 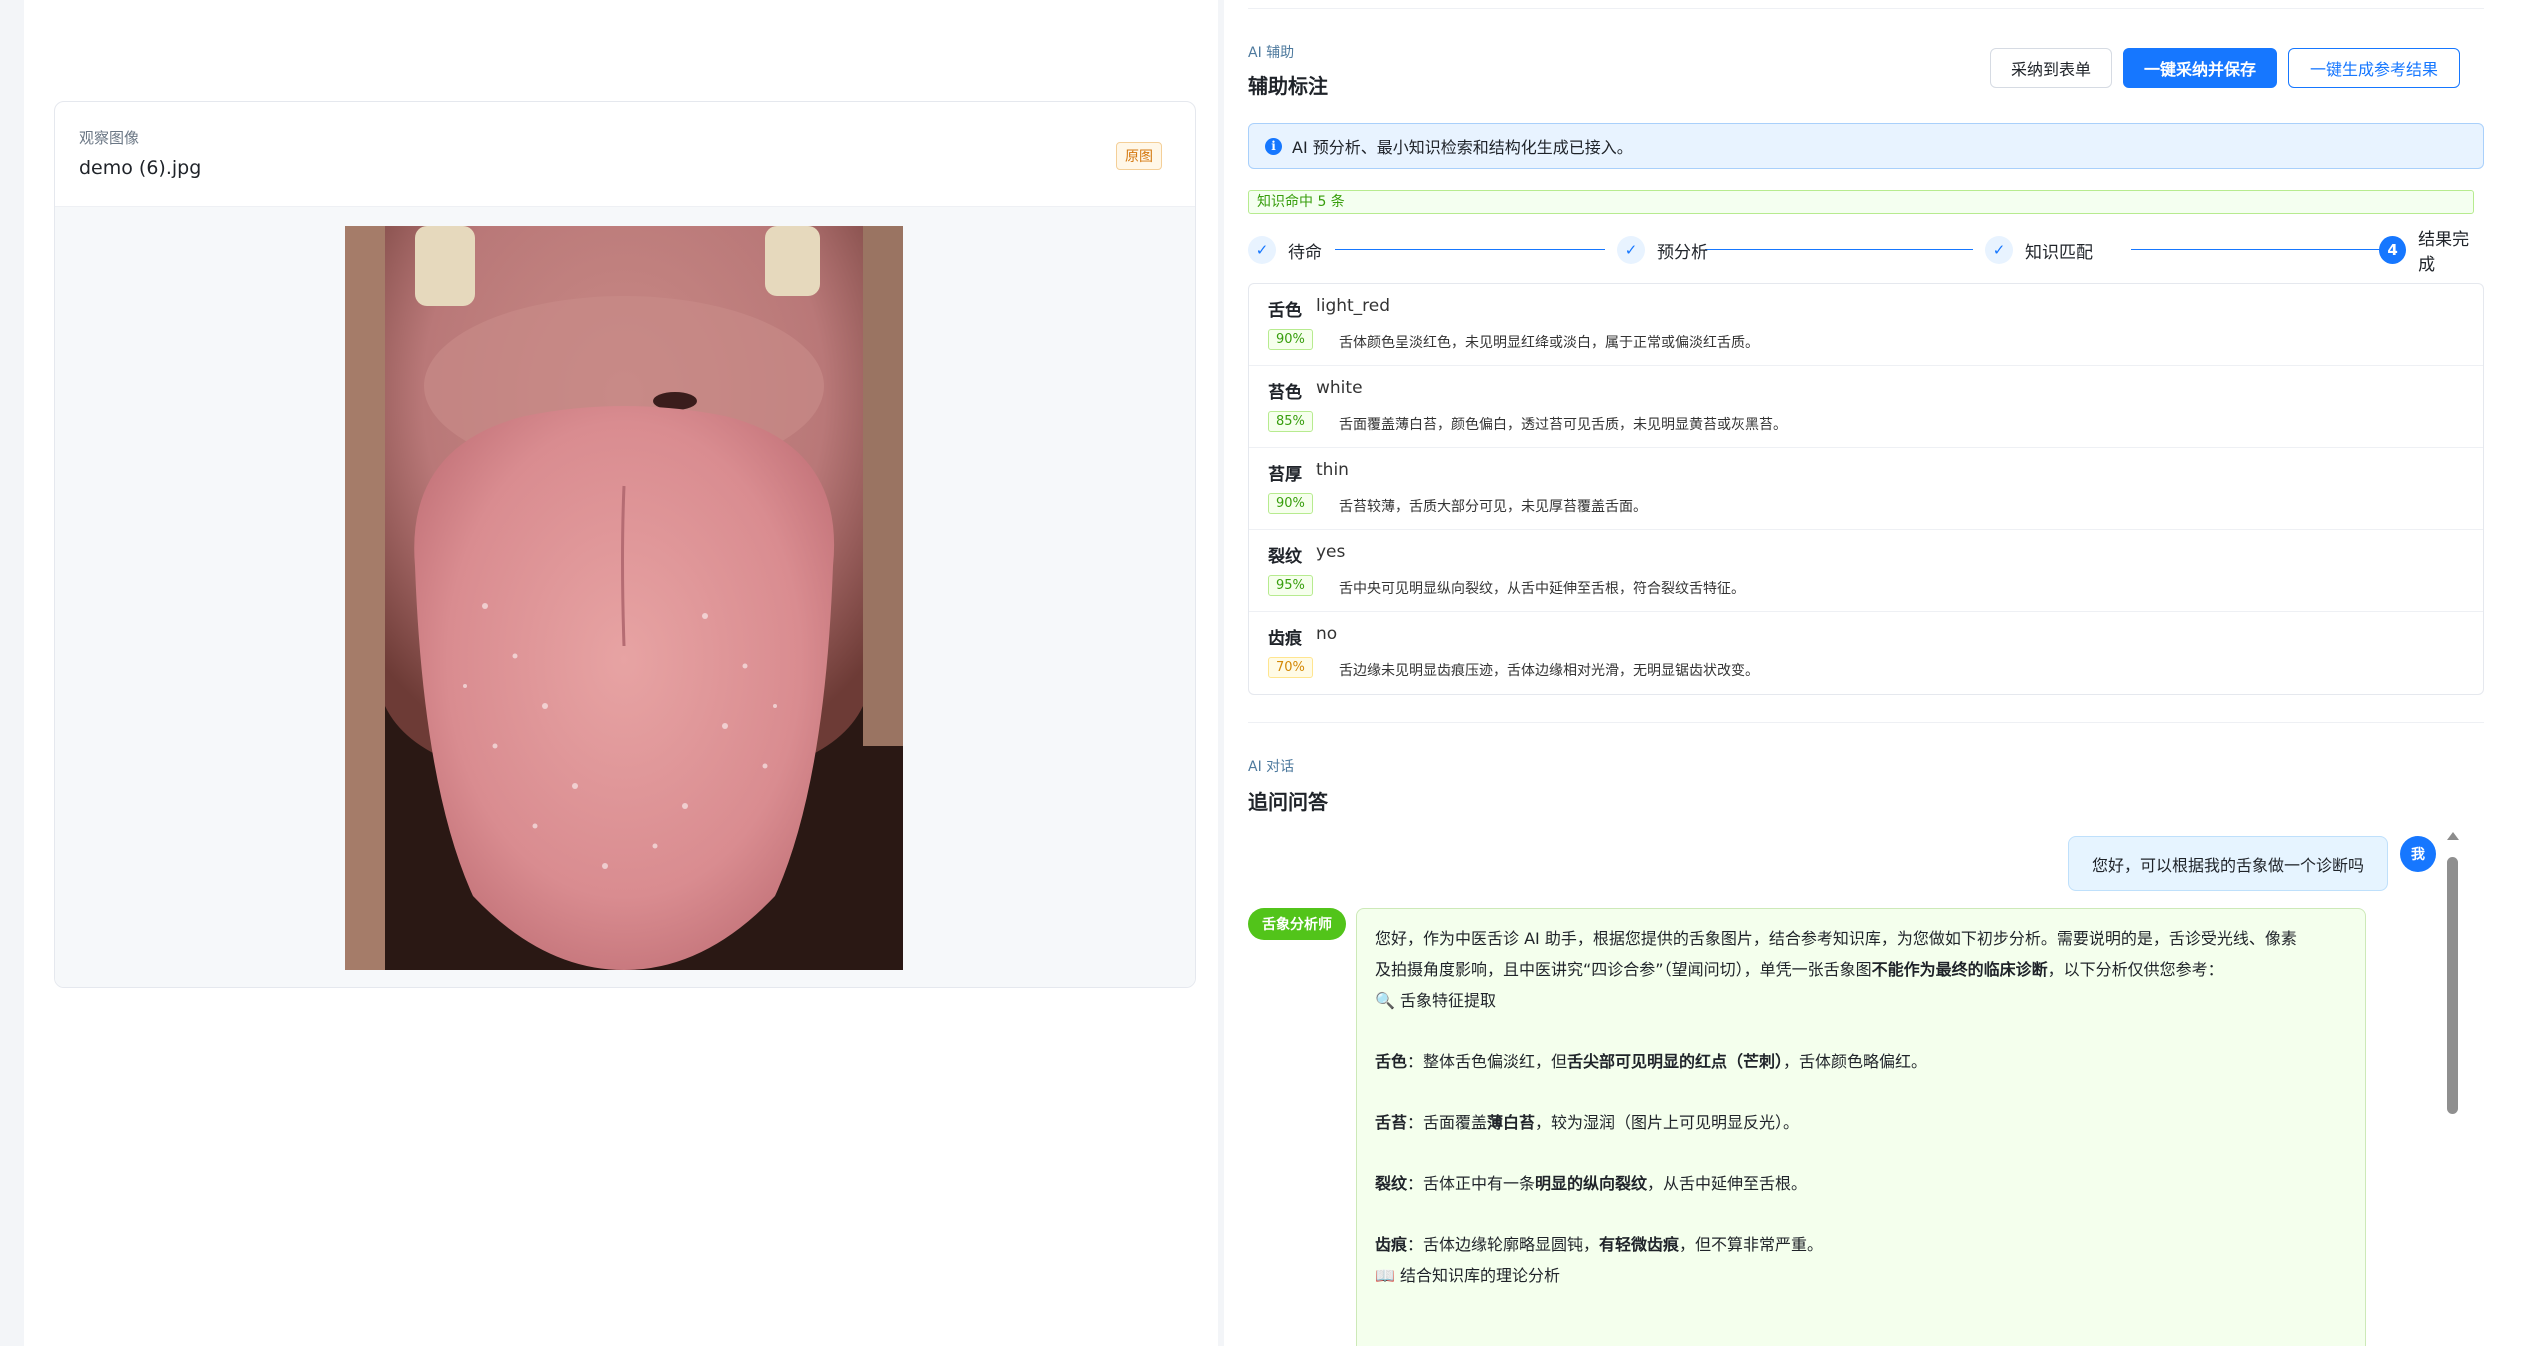 What do you see at coordinates (1599, 1244) in the screenshot?
I see `bot-text: 齿痕：舌体边缘轮廓略显圆钝，有轻微齿痕，但不算非常严重。` at bounding box center [1599, 1244].